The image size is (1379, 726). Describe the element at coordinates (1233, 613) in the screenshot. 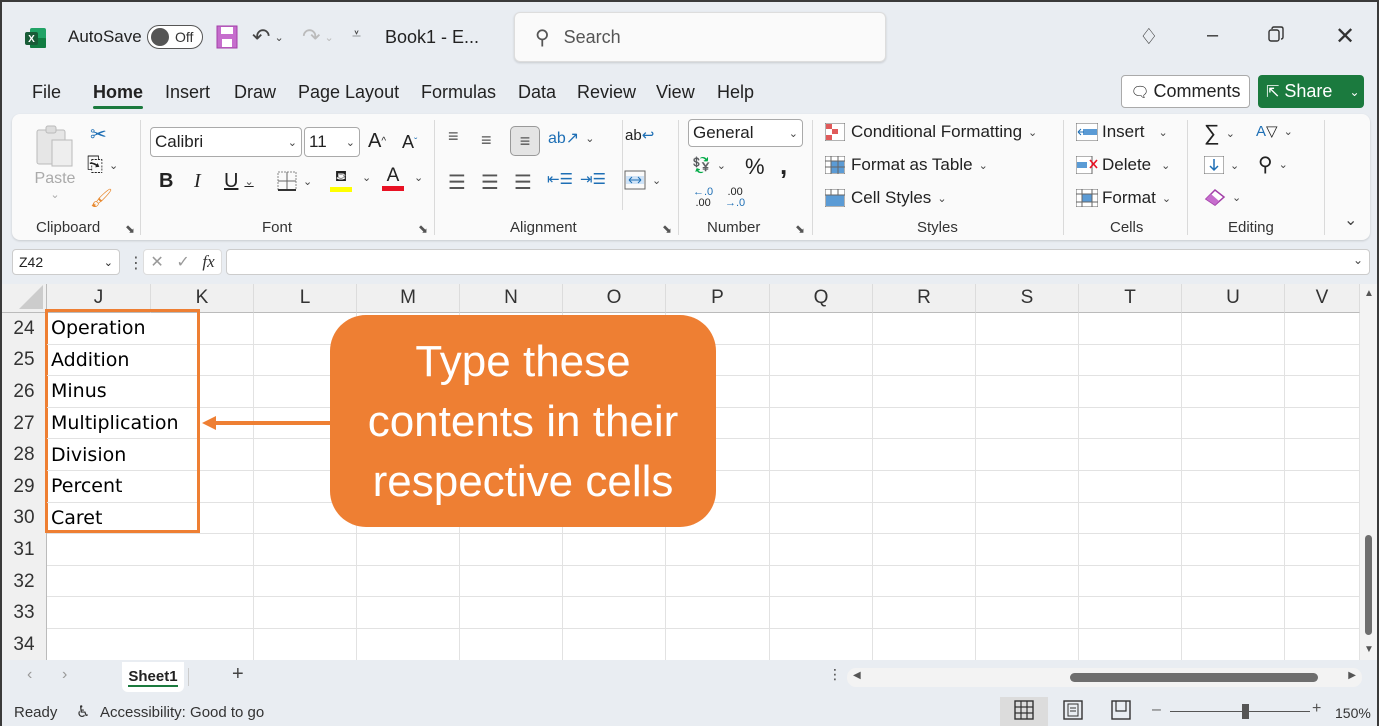

I see `cell-u33` at that location.